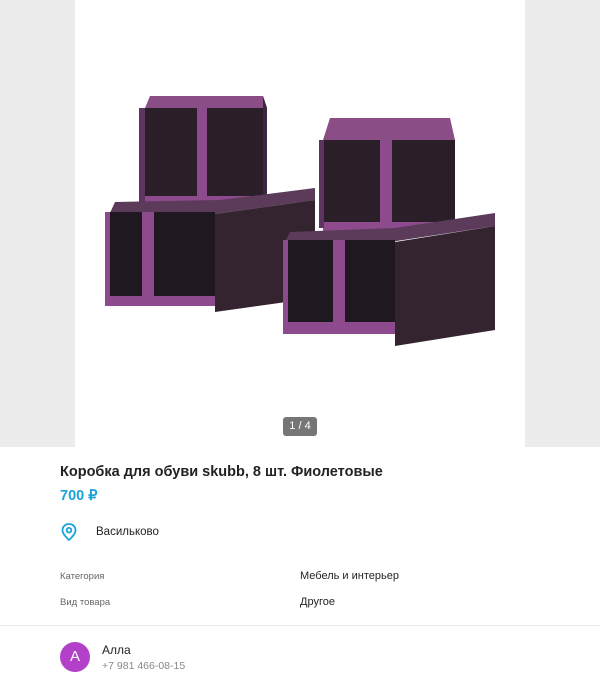 This screenshot has width=600, height=696. What do you see at coordinates (349, 576) in the screenshot?
I see `property-value: Мебель и интерьер` at bounding box center [349, 576].